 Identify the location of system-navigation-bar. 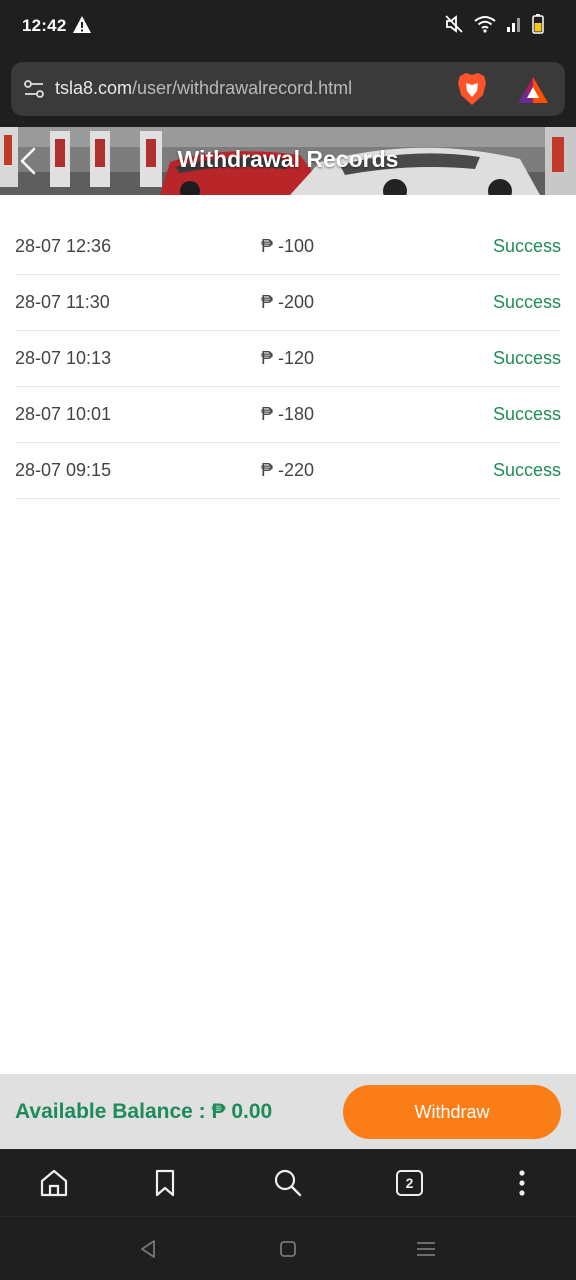
(288, 1248).